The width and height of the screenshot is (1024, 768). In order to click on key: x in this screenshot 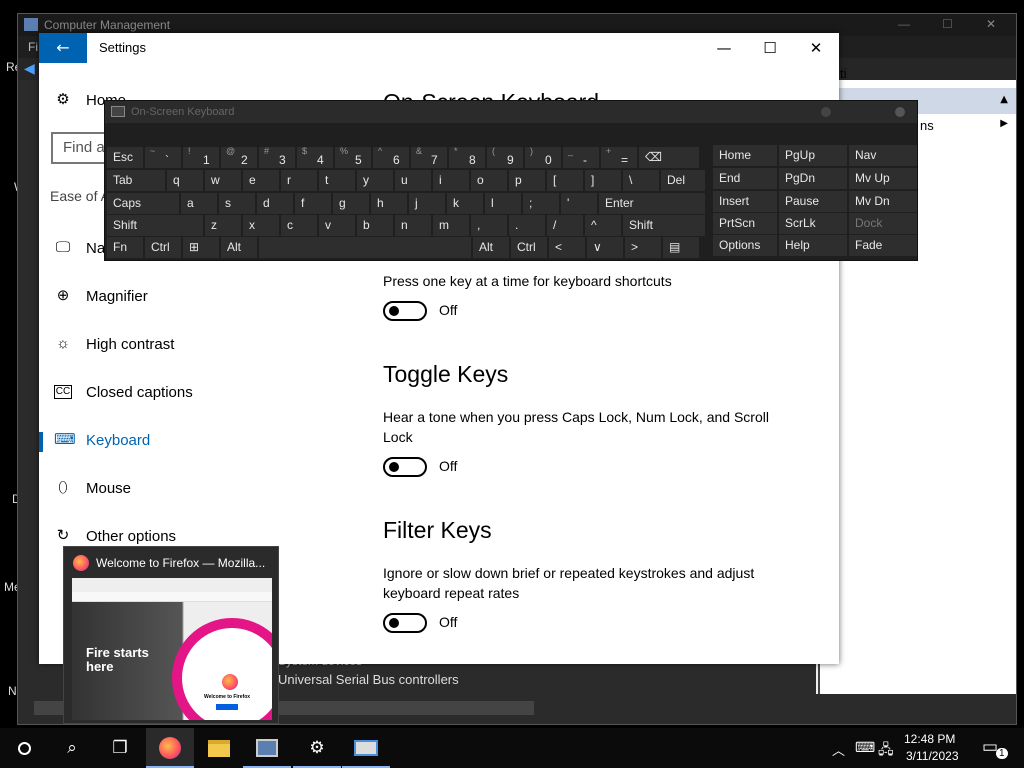, I will do `click(261, 225)`.